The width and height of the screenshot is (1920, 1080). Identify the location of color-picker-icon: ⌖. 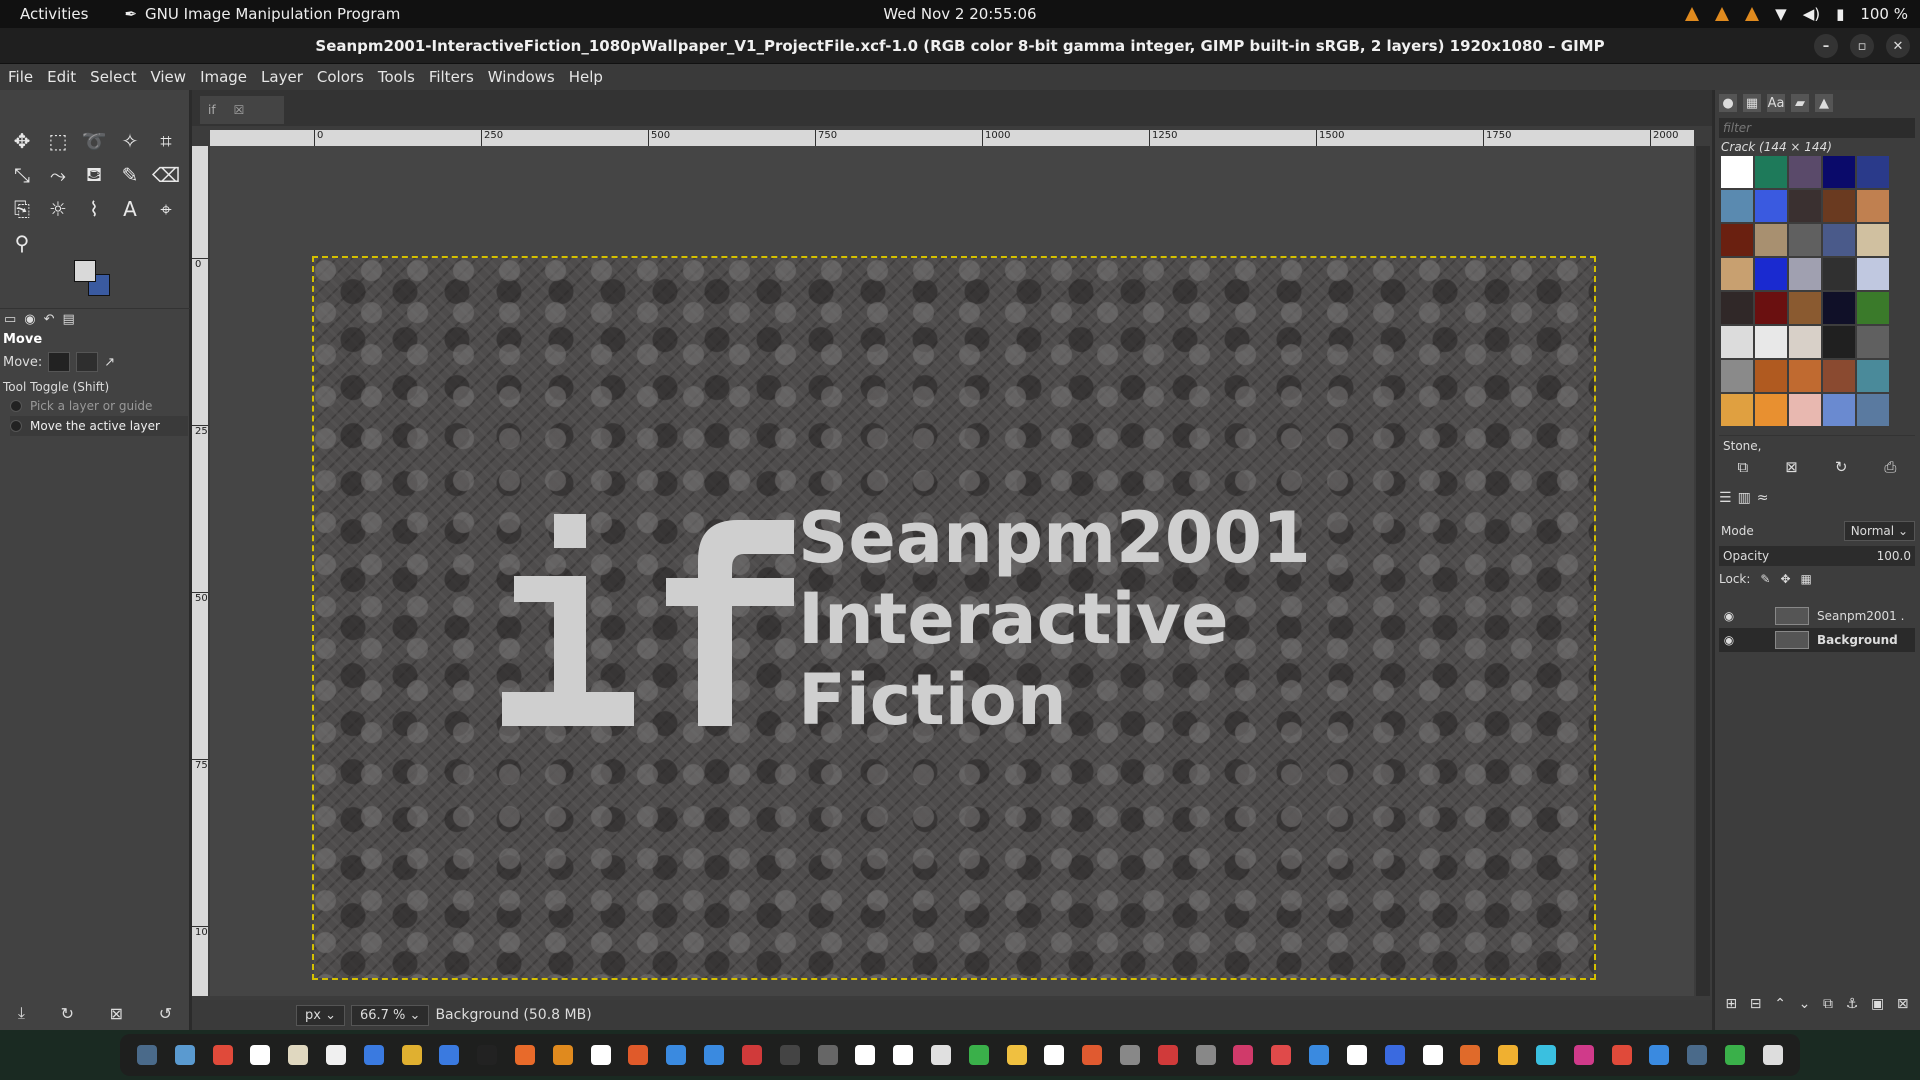
(166, 209).